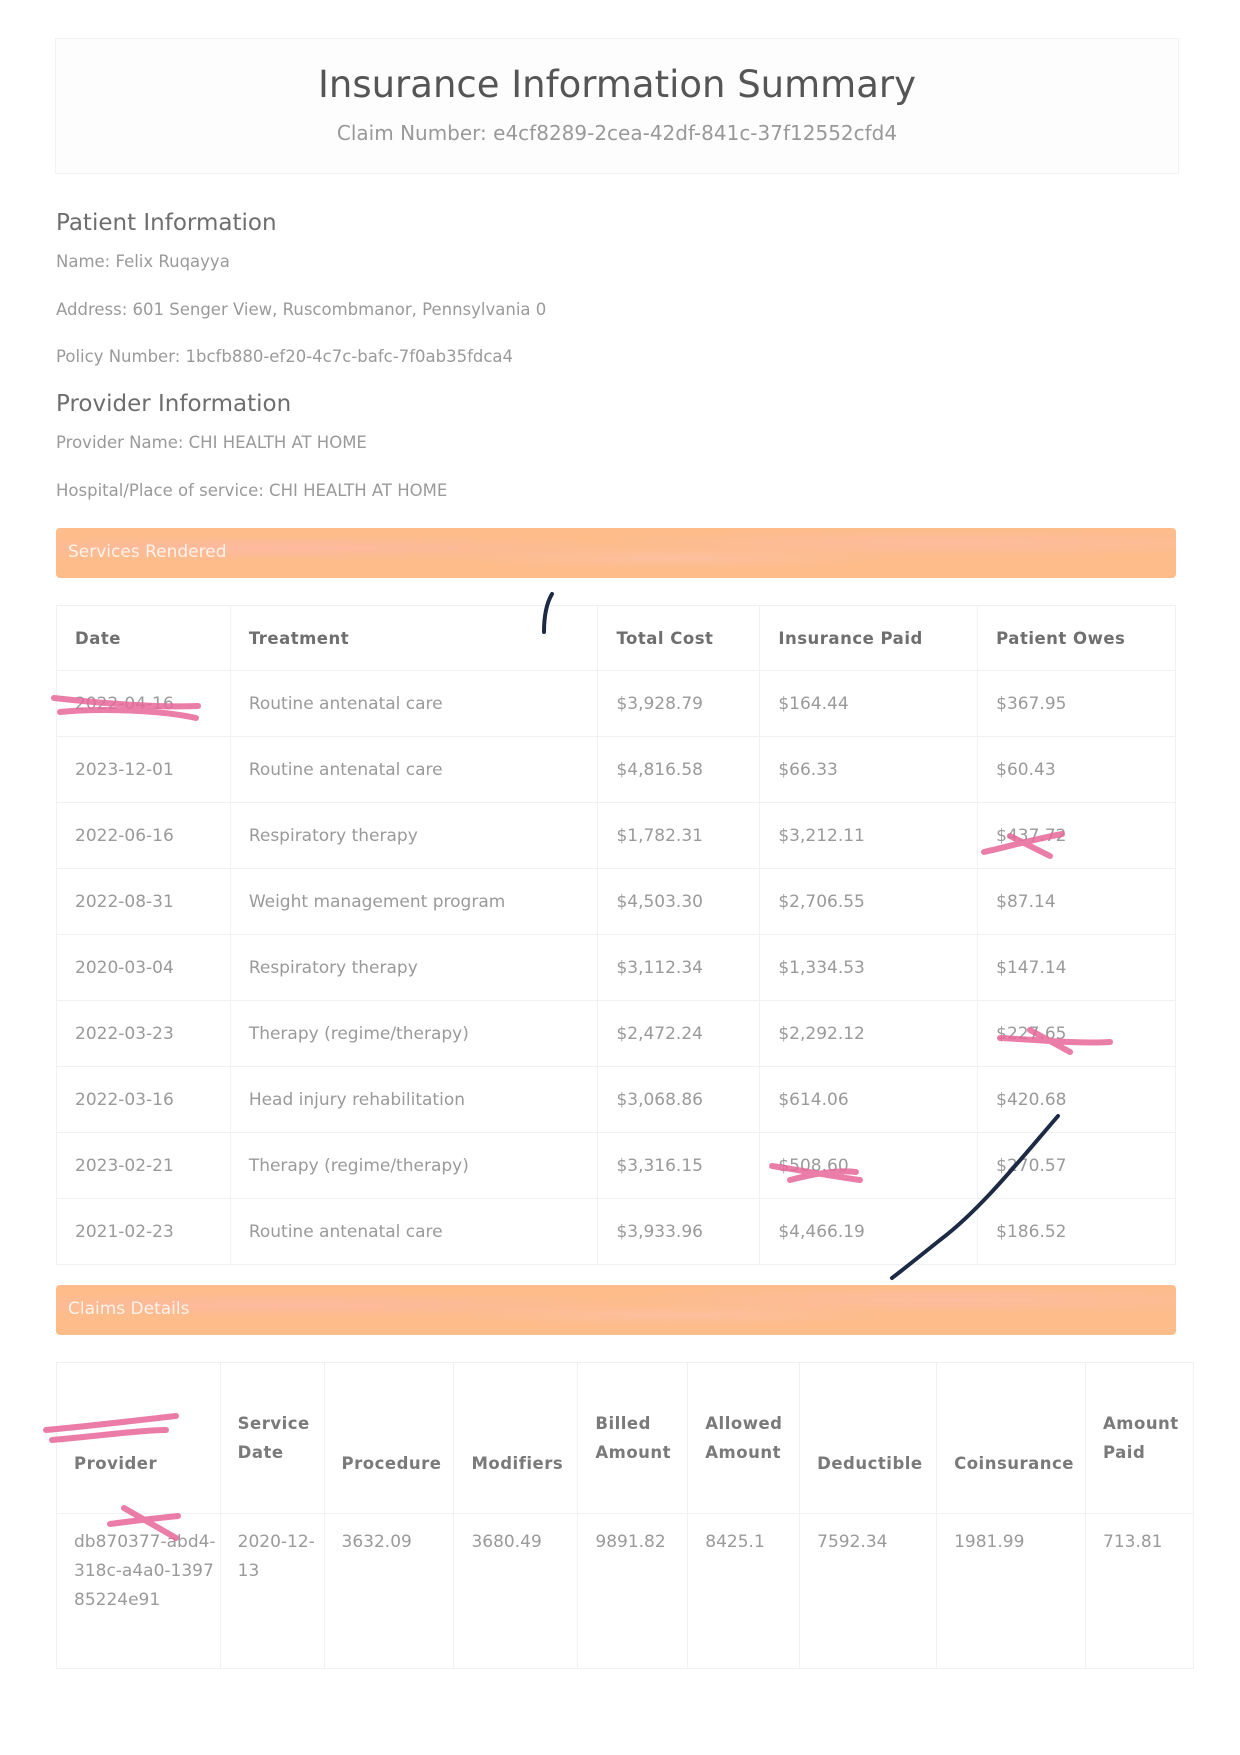 The height and width of the screenshot is (1755, 1240). Describe the element at coordinates (1011, 1438) in the screenshot. I see `col-coinsurance: Coinsurance` at that location.